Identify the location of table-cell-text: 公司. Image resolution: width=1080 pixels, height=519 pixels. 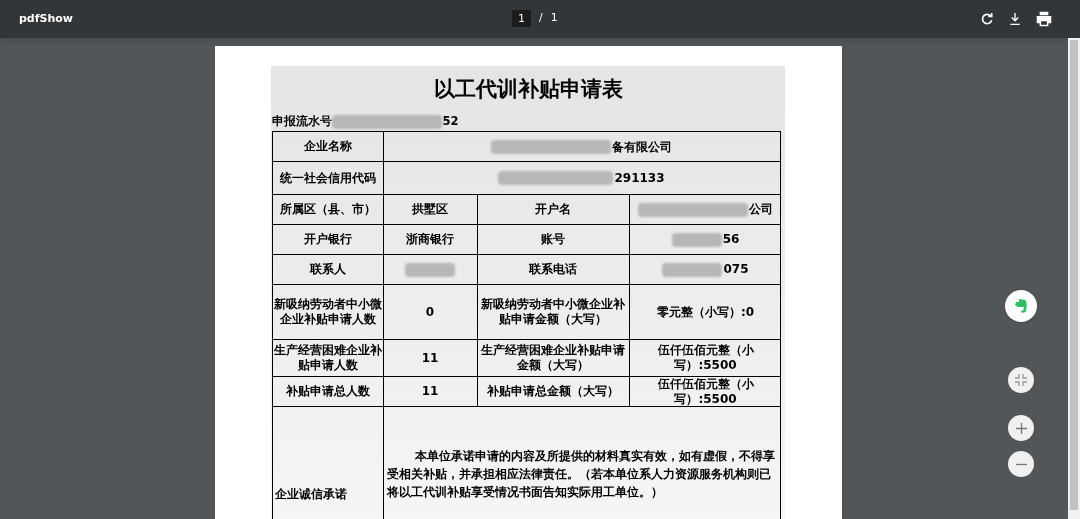
(761, 209).